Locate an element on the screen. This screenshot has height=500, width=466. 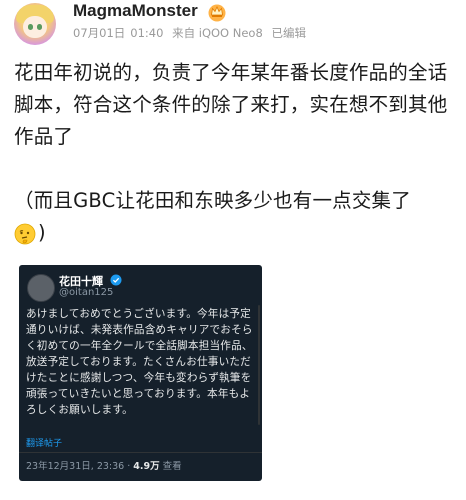
post-line: （而且GBC让花田和东映多少也有一点交集了 is located at coordinates (212, 200).